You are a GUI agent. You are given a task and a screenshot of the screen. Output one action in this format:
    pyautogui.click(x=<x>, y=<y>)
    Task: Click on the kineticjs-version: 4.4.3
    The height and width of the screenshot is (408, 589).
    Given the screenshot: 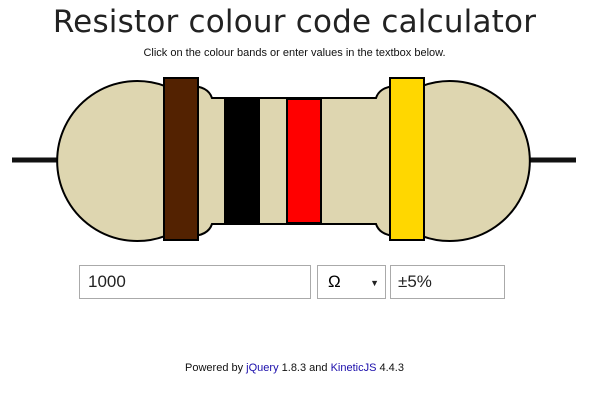 What is the action you would take?
    pyautogui.click(x=391, y=368)
    